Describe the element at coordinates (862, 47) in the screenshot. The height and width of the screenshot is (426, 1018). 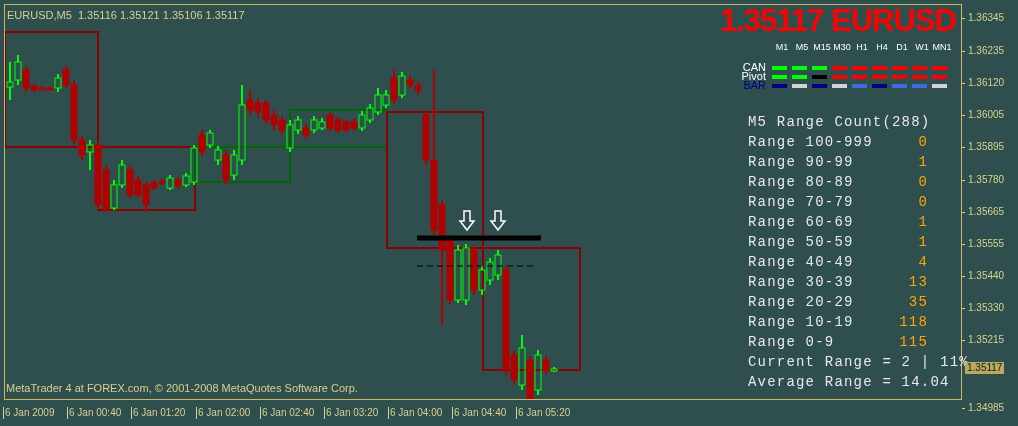
I see `timeframe-label: H1` at that location.